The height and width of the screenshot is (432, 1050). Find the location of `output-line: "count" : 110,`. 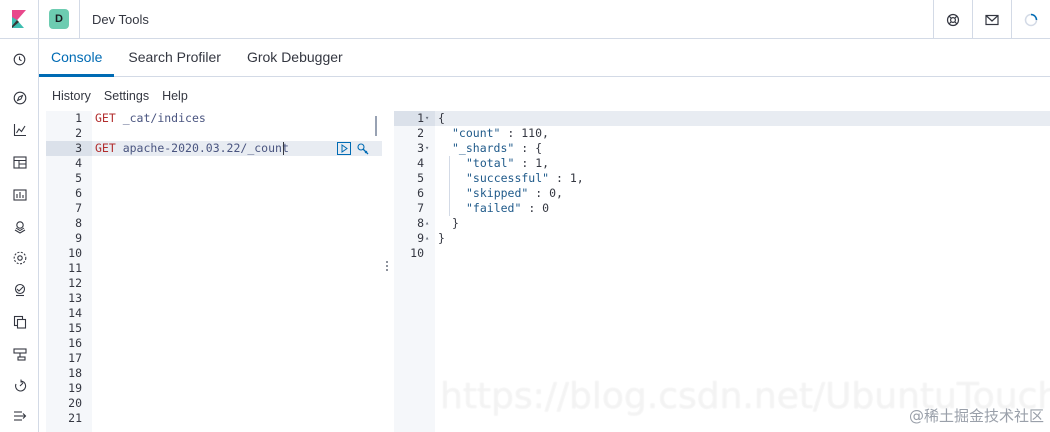

output-line: "count" : 110, is located at coordinates (500, 133).